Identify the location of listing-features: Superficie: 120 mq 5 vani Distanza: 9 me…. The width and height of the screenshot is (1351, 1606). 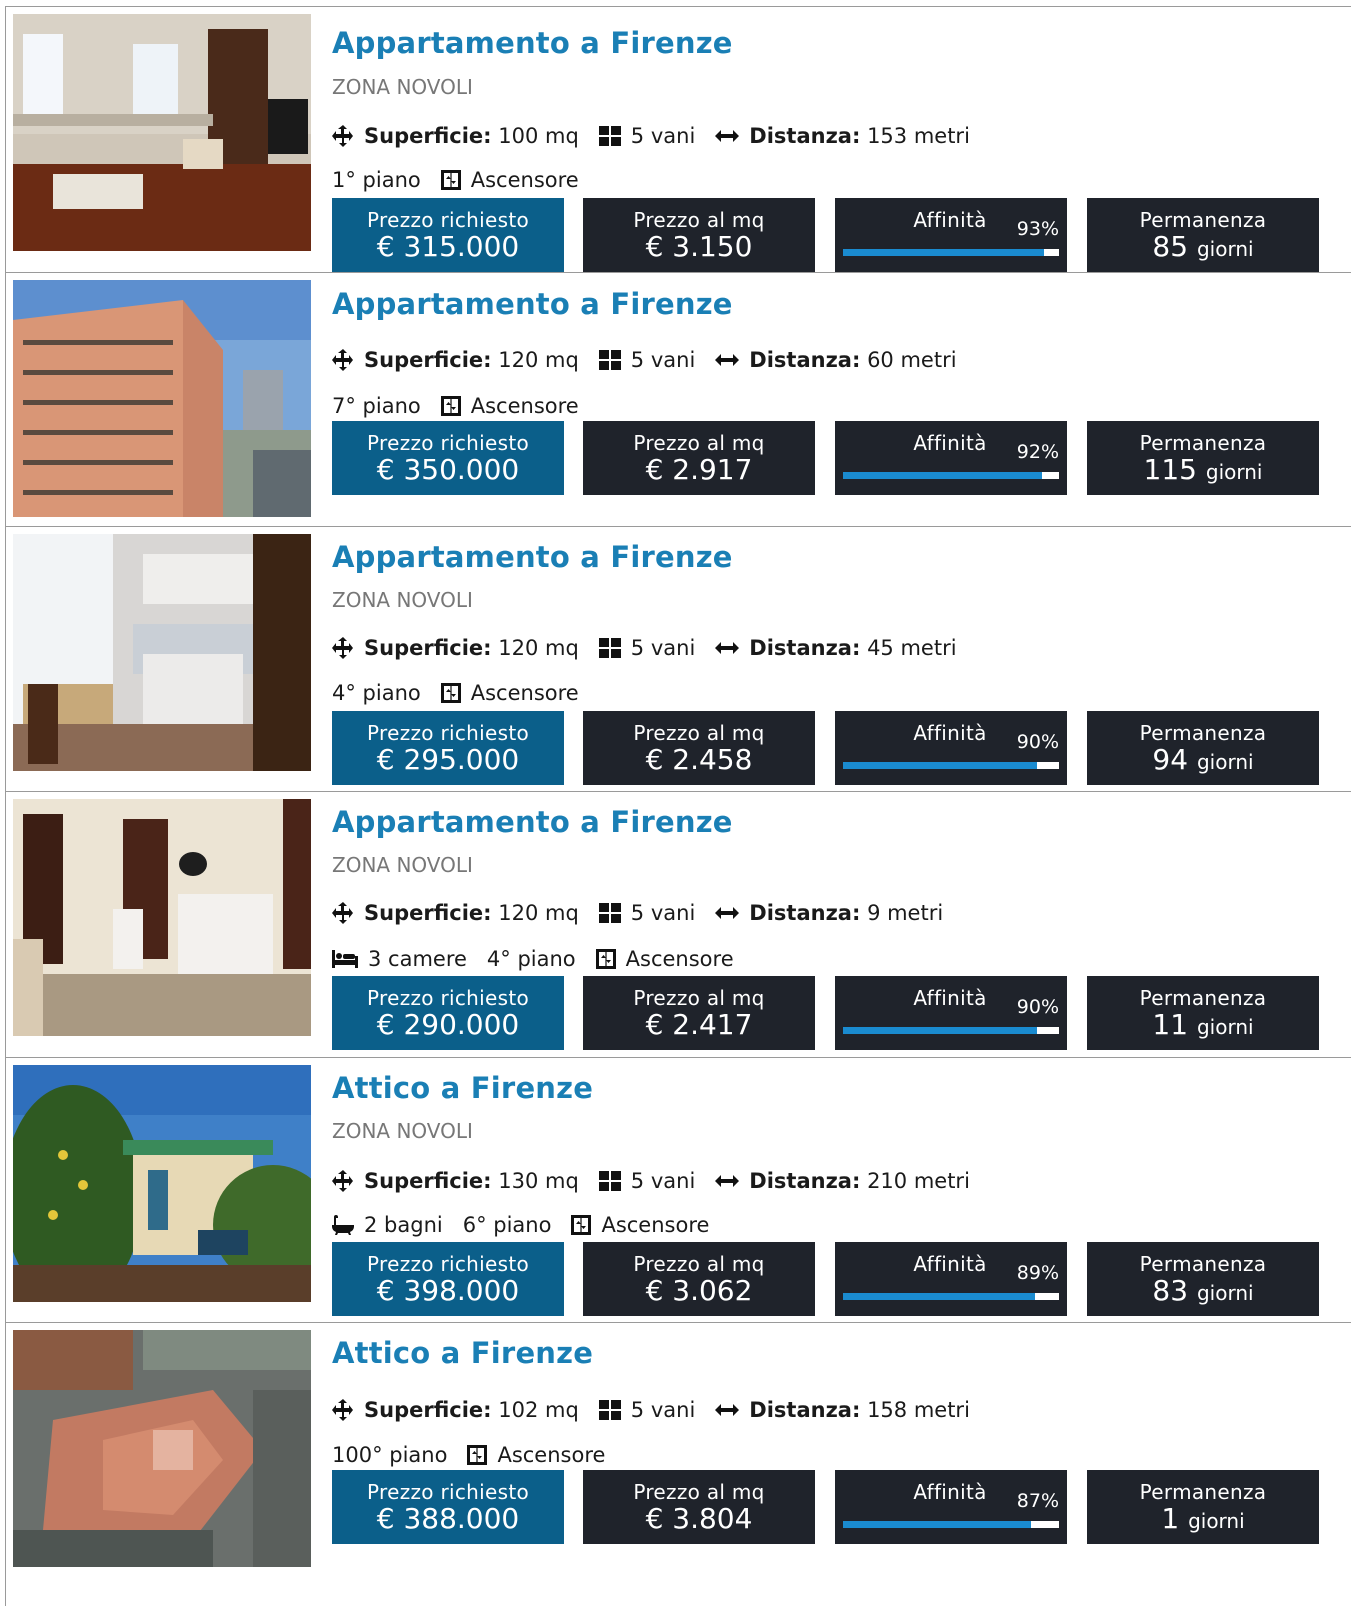
(647, 913).